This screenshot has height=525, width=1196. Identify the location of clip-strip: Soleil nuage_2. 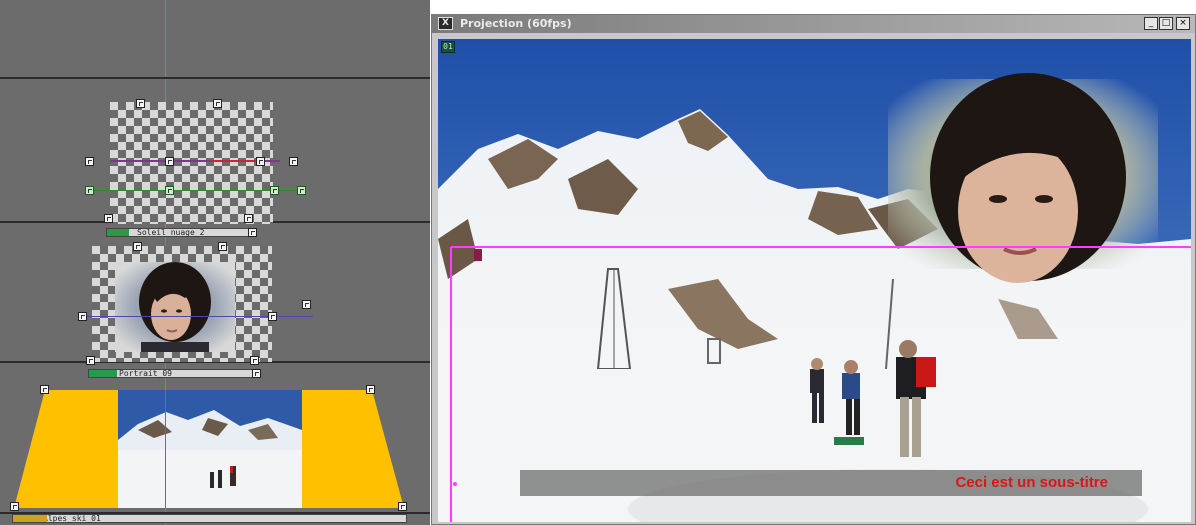
(180, 232).